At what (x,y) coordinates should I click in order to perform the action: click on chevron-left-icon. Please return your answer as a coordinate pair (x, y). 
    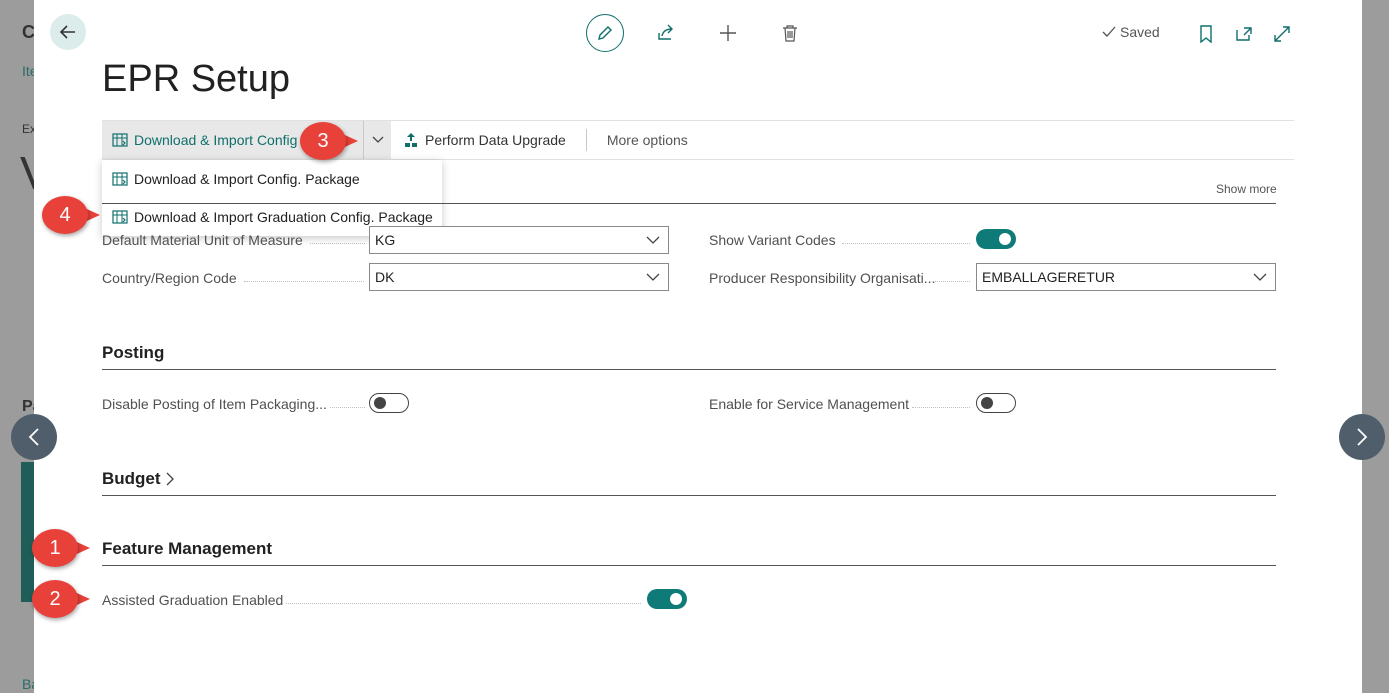
    Looking at the image, I should click on (33, 437).